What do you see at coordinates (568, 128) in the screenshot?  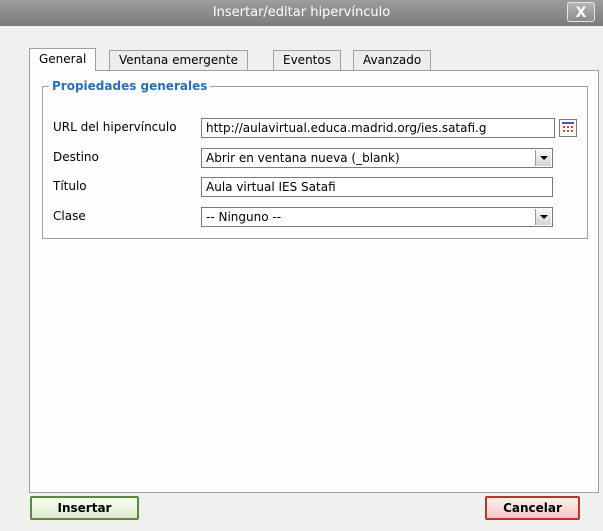 I see `browse-button` at bounding box center [568, 128].